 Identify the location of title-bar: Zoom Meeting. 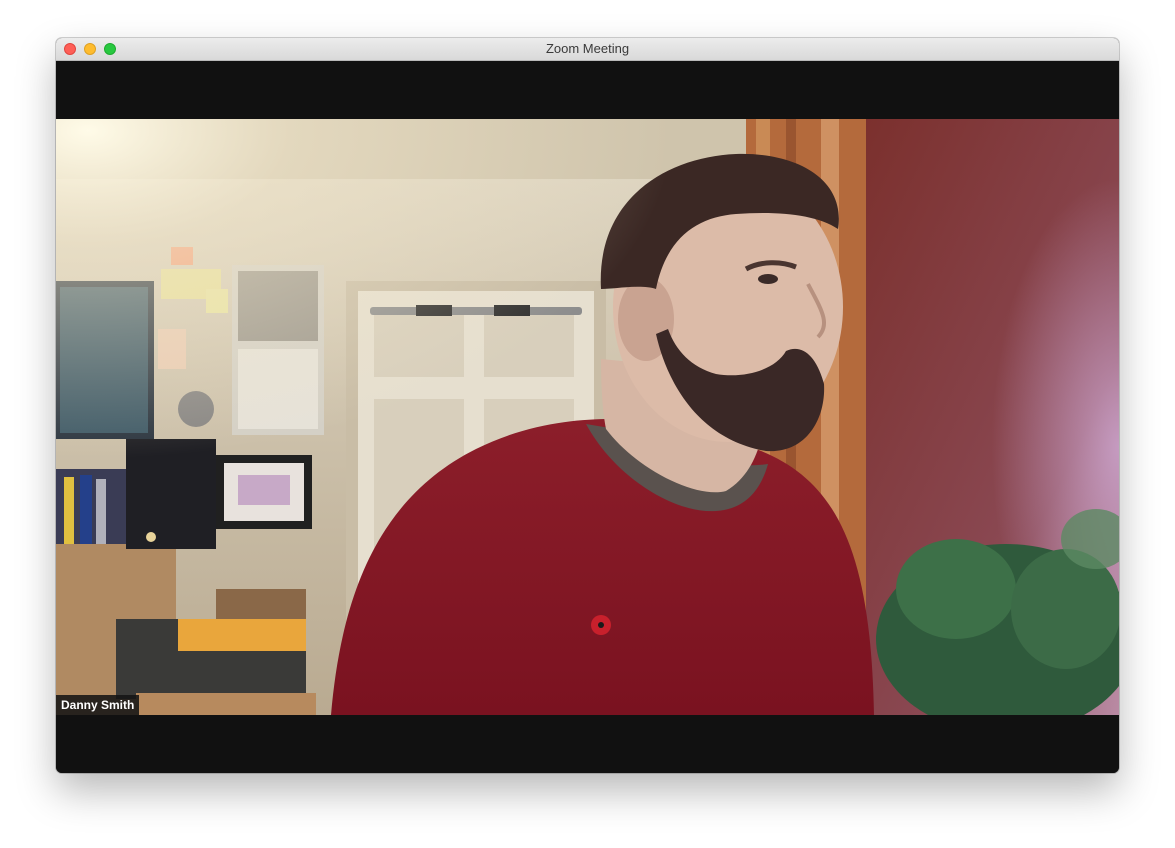
(587, 49).